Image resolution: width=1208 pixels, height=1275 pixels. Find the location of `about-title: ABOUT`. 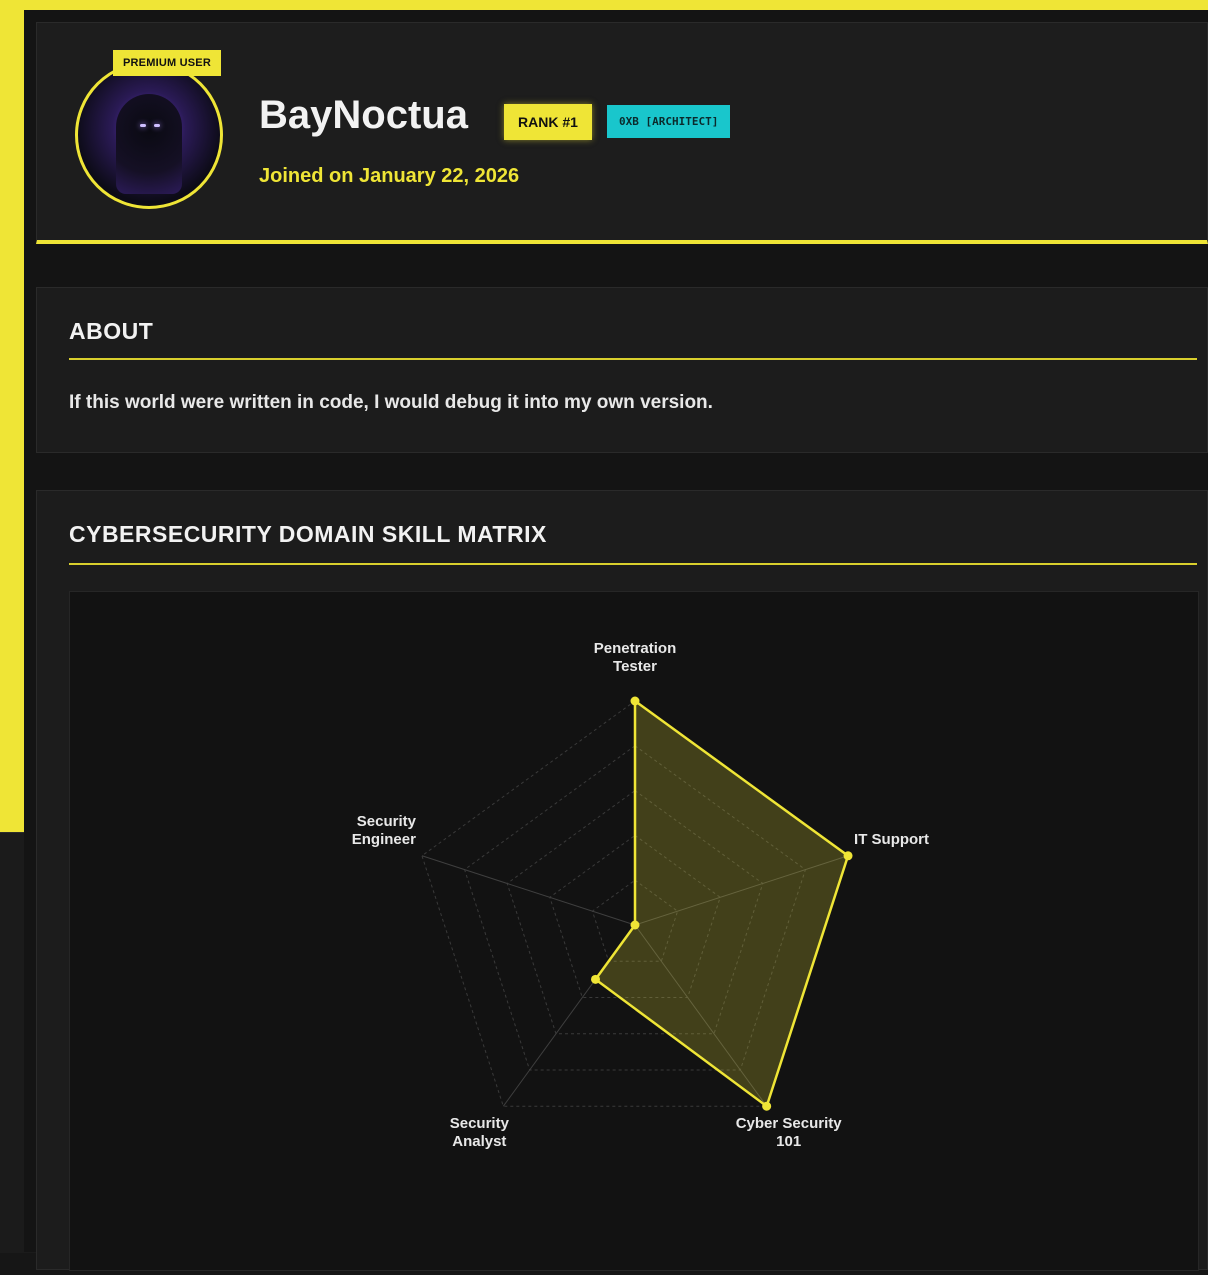

about-title: ABOUT is located at coordinates (111, 331).